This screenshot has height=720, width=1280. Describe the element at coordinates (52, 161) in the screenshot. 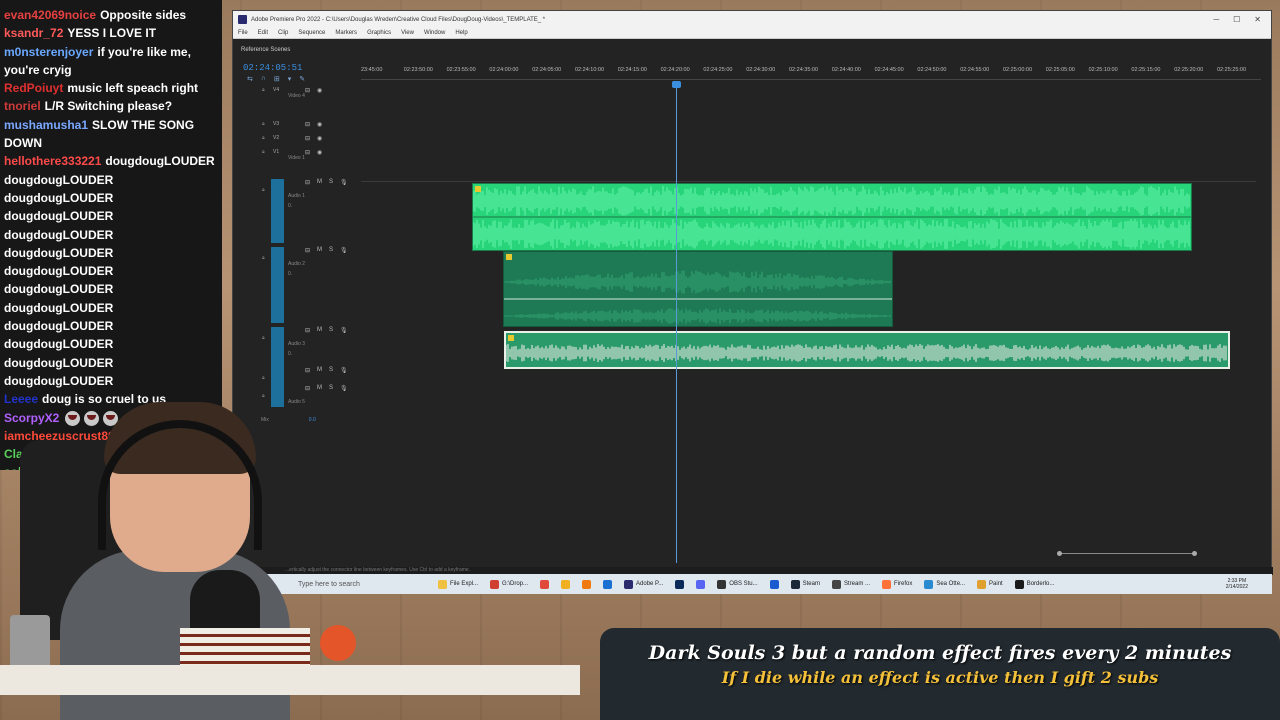

I see `chat-username: hellothere333221` at that location.